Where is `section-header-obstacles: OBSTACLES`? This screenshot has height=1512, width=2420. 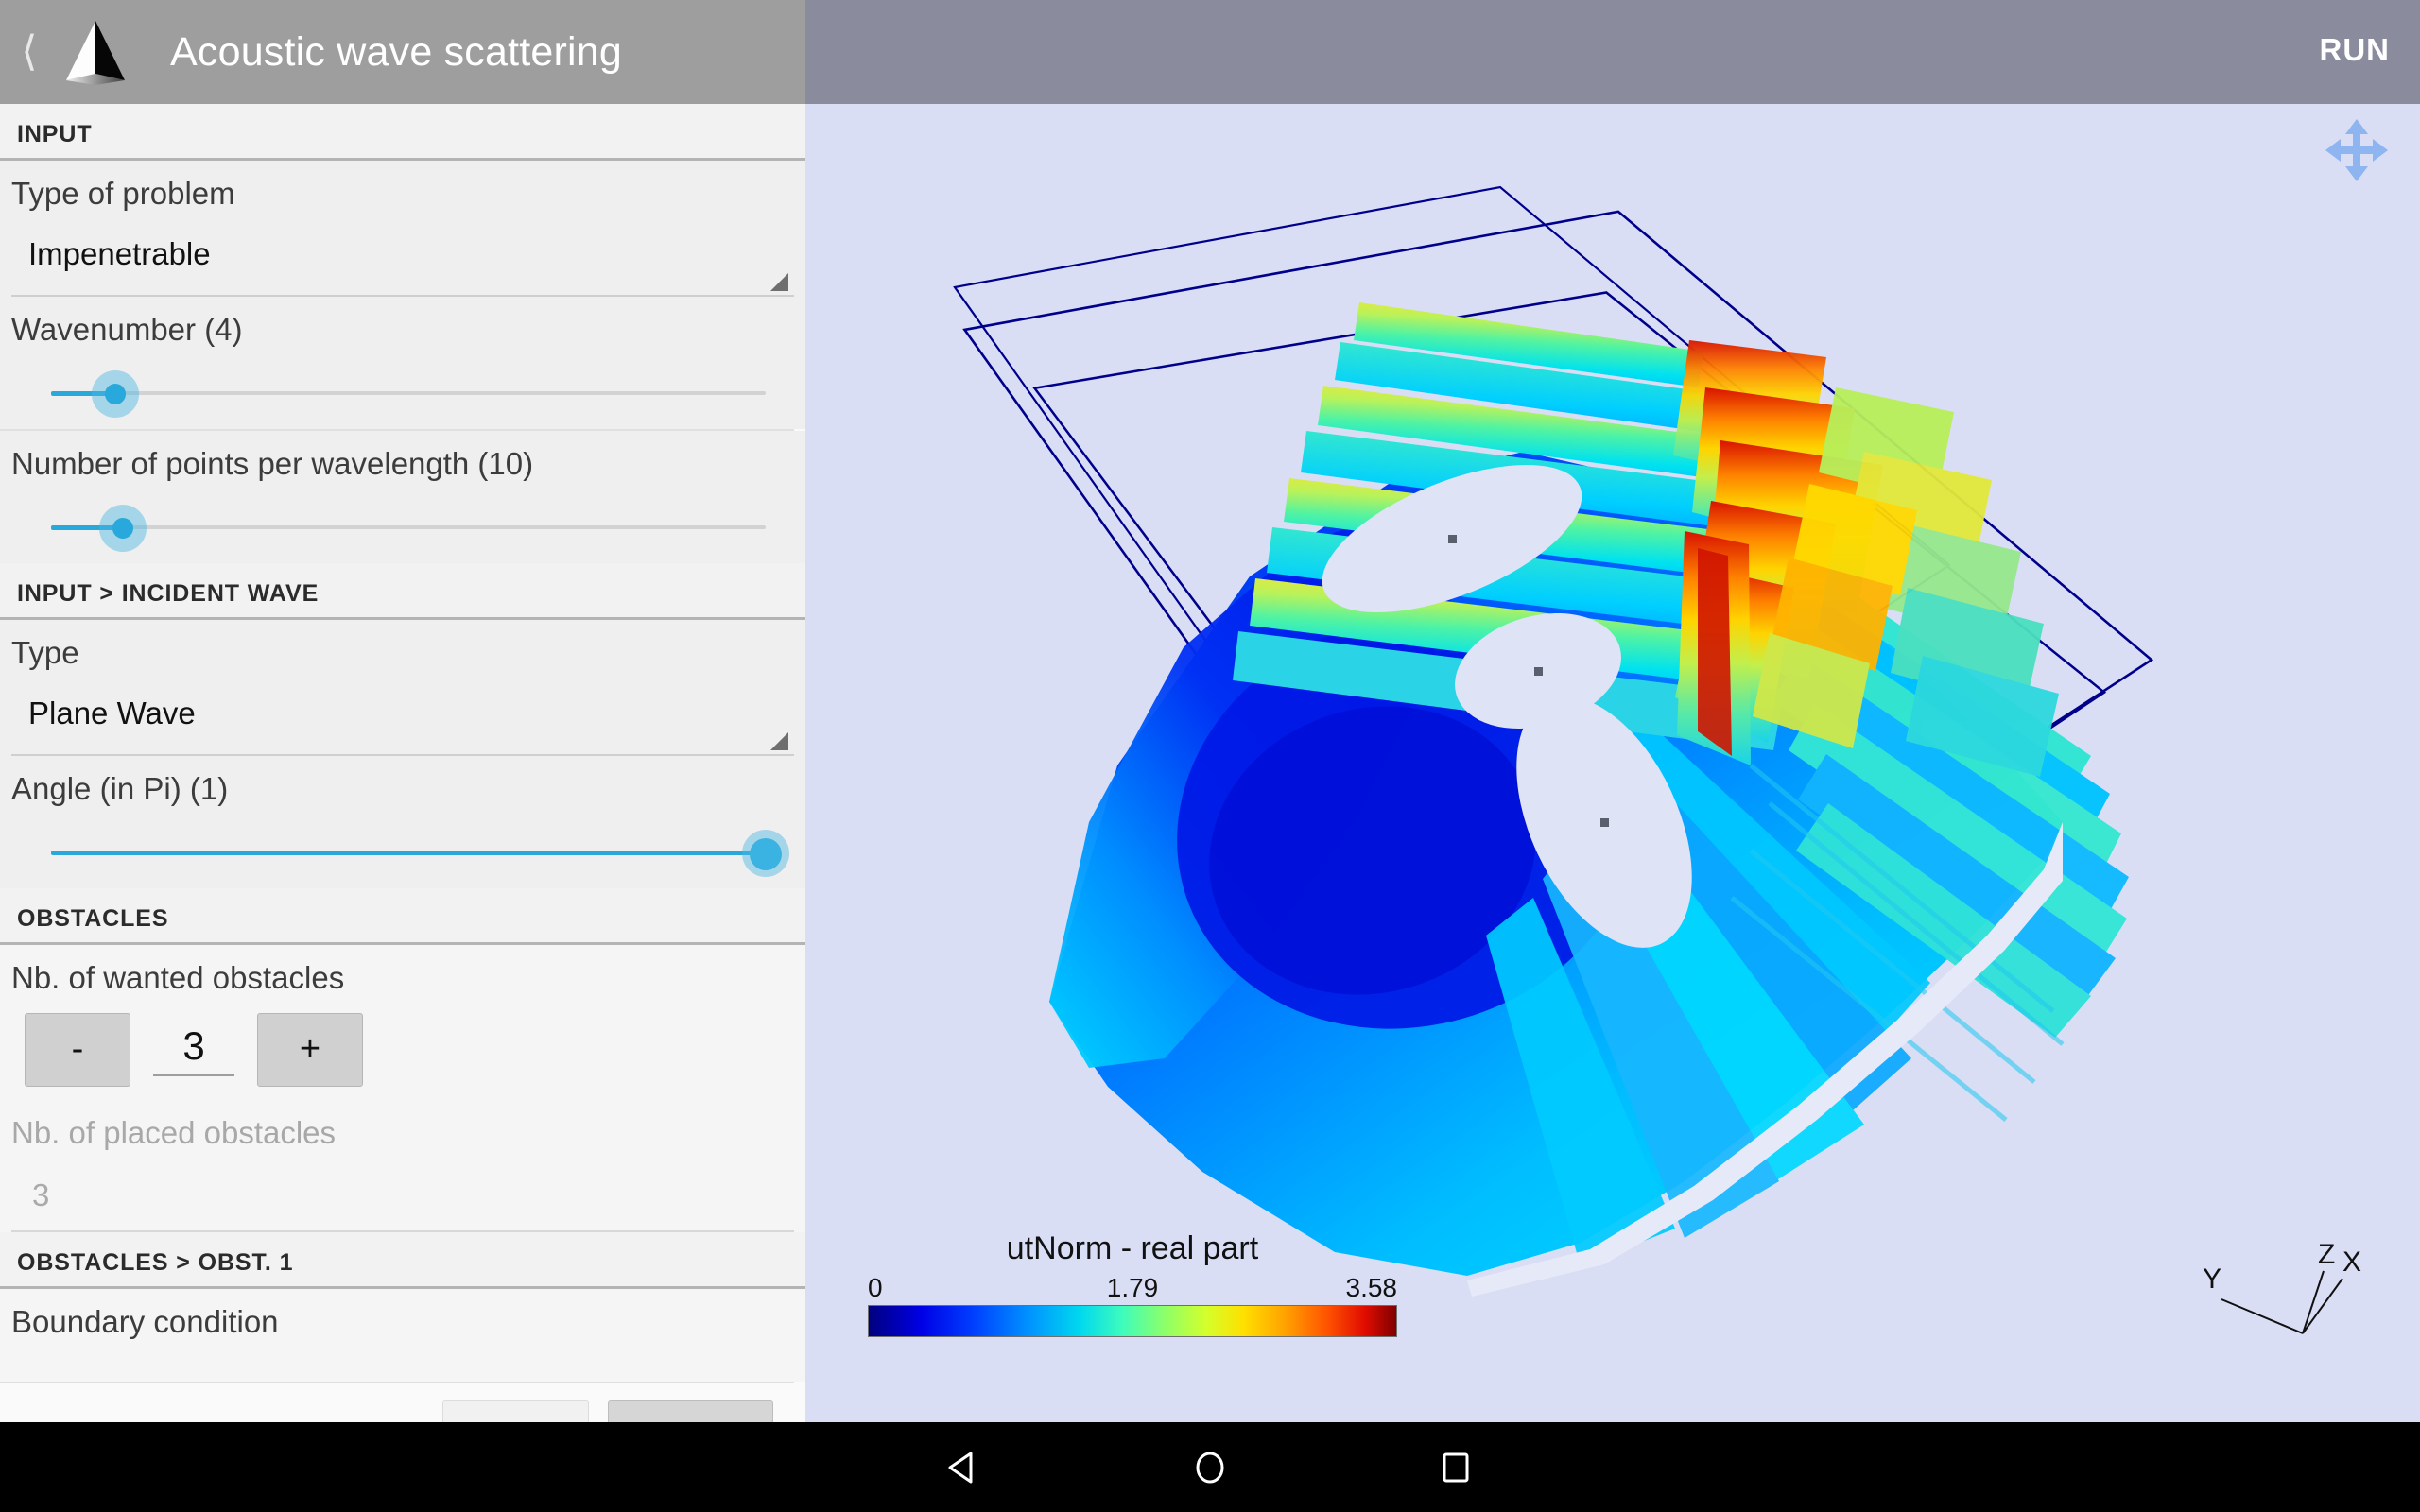
section-header-obstacles: OBSTACLES is located at coordinates (402, 916).